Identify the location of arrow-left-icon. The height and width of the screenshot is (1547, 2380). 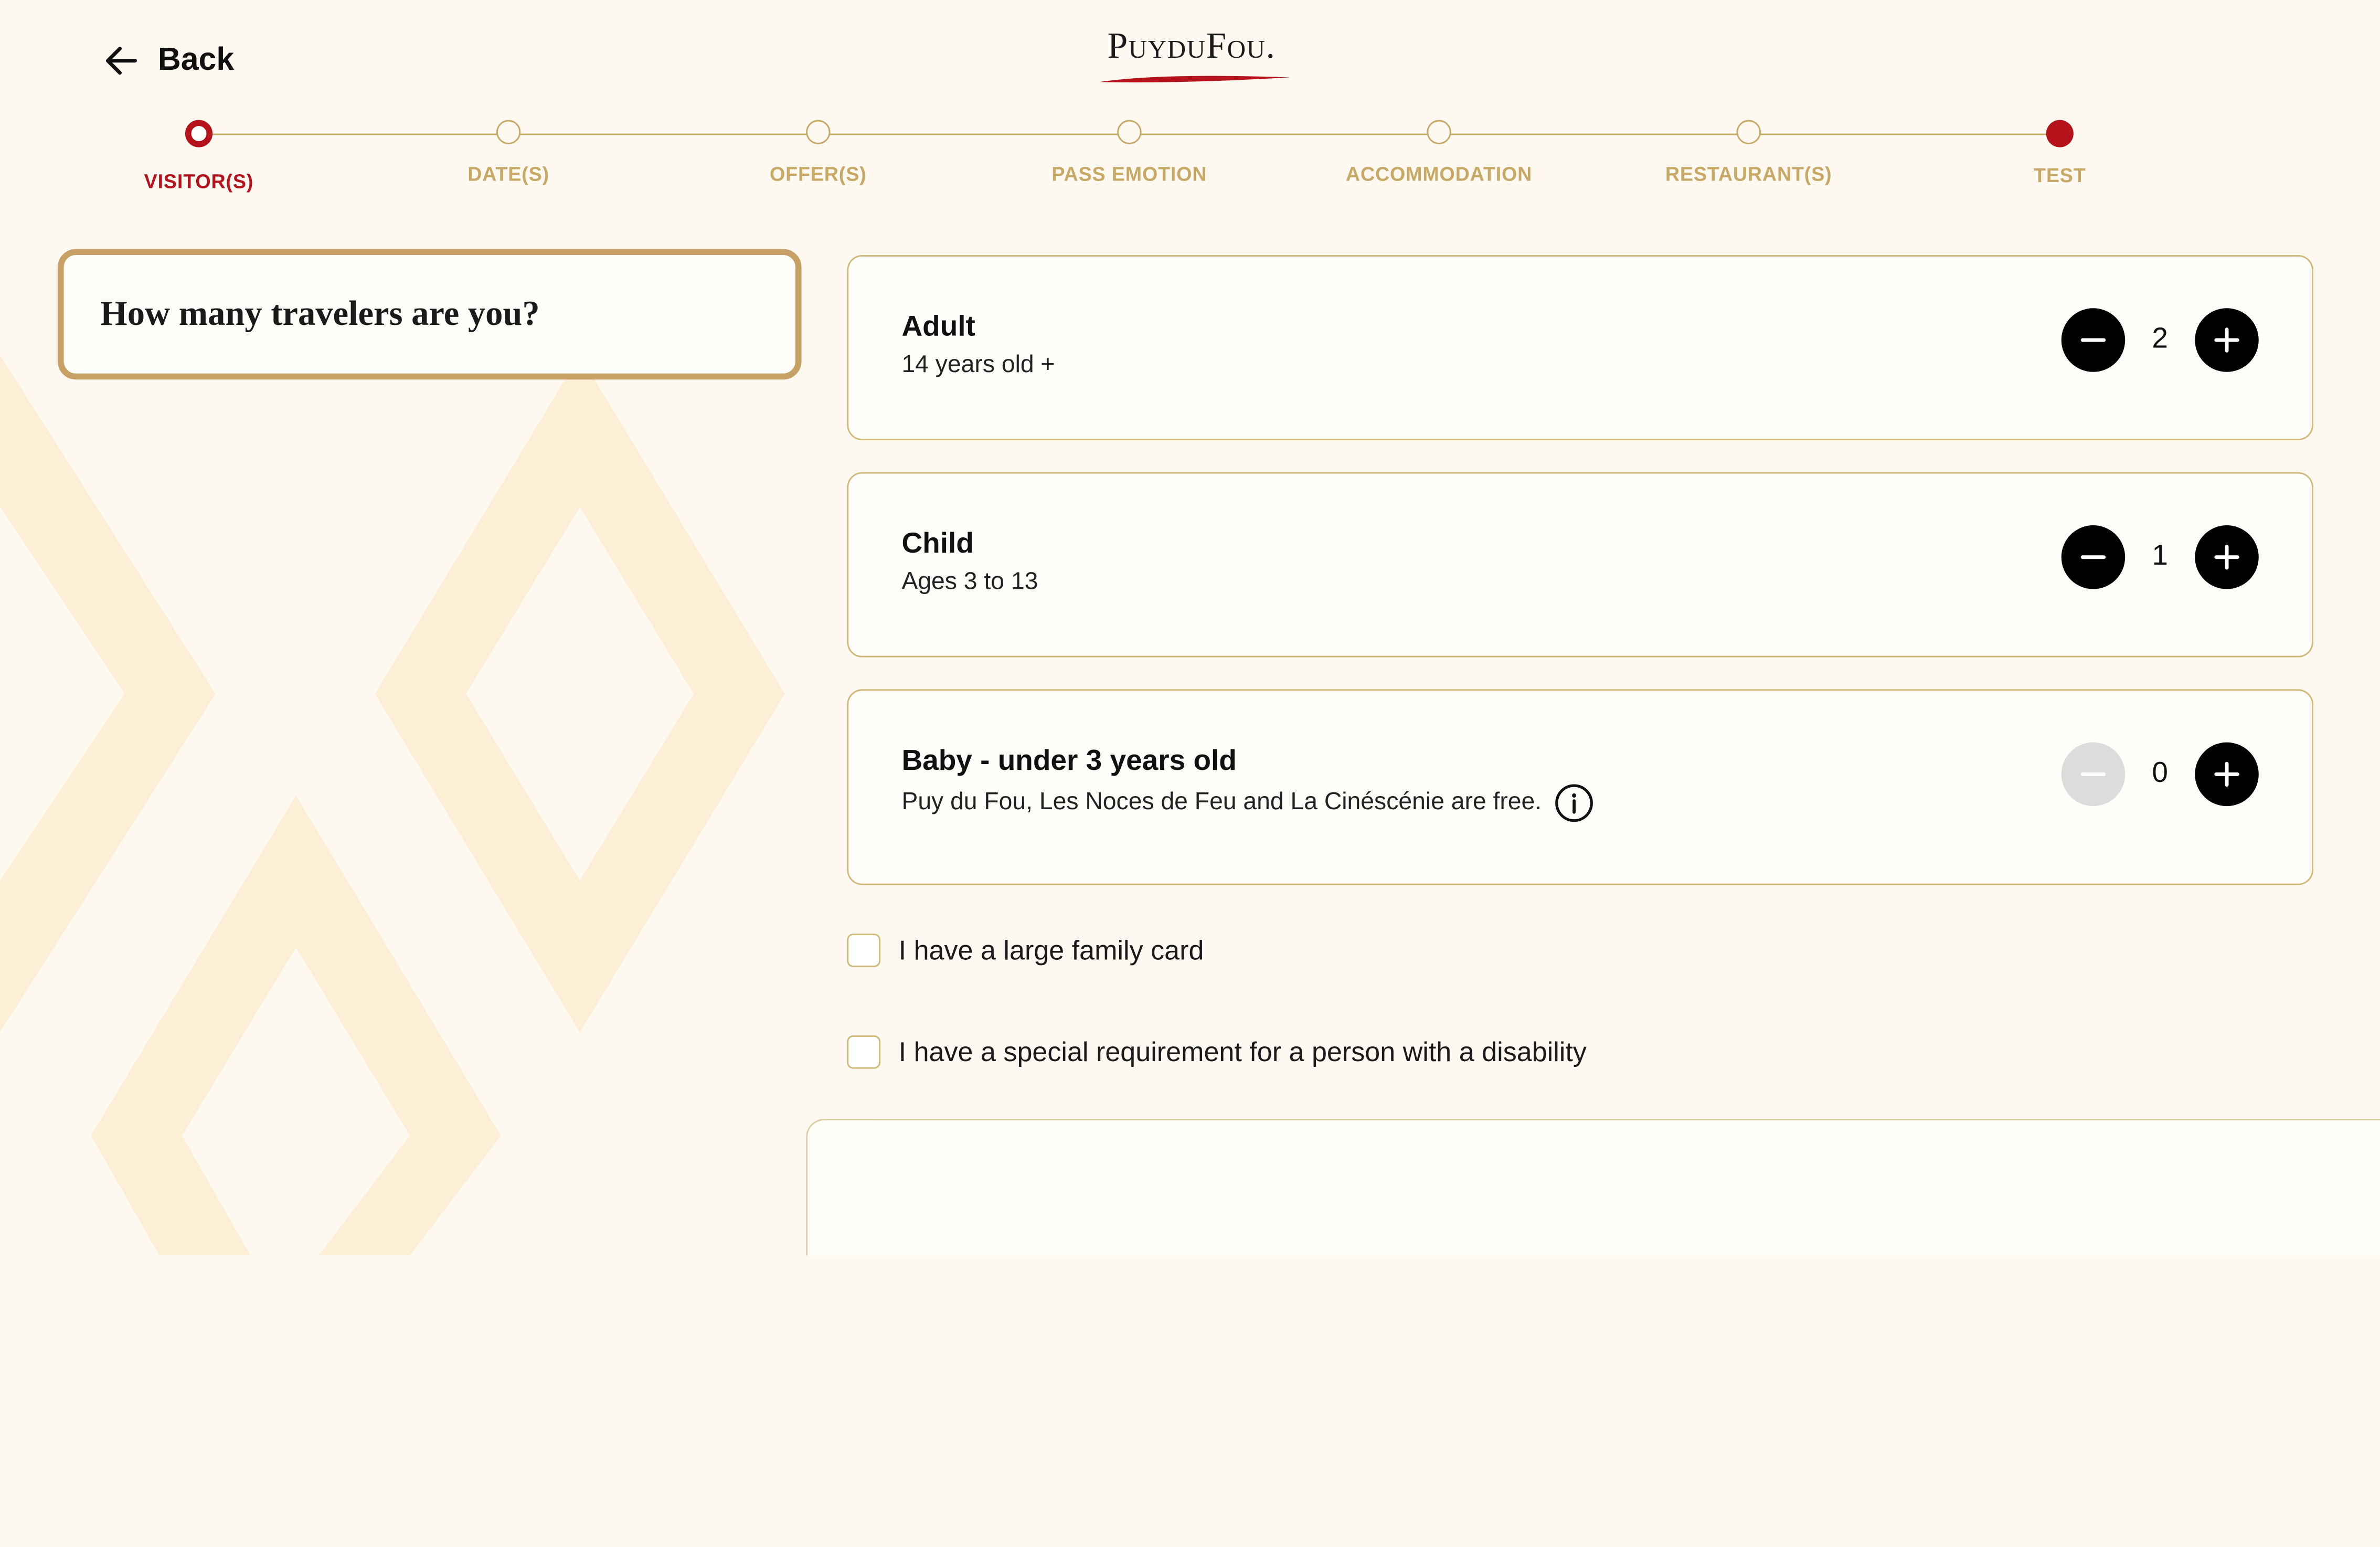
(121, 61).